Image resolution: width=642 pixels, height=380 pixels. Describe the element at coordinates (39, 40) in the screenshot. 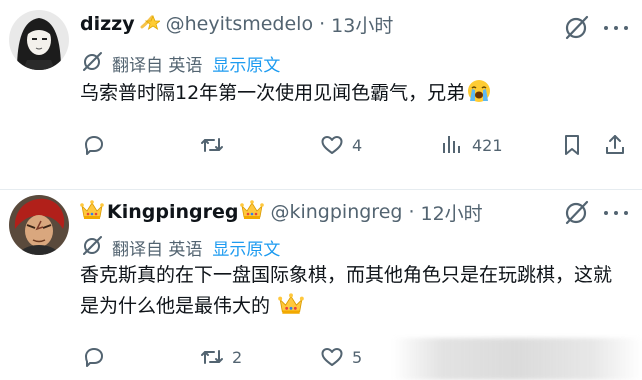

I see `avatar-dizzy` at that location.